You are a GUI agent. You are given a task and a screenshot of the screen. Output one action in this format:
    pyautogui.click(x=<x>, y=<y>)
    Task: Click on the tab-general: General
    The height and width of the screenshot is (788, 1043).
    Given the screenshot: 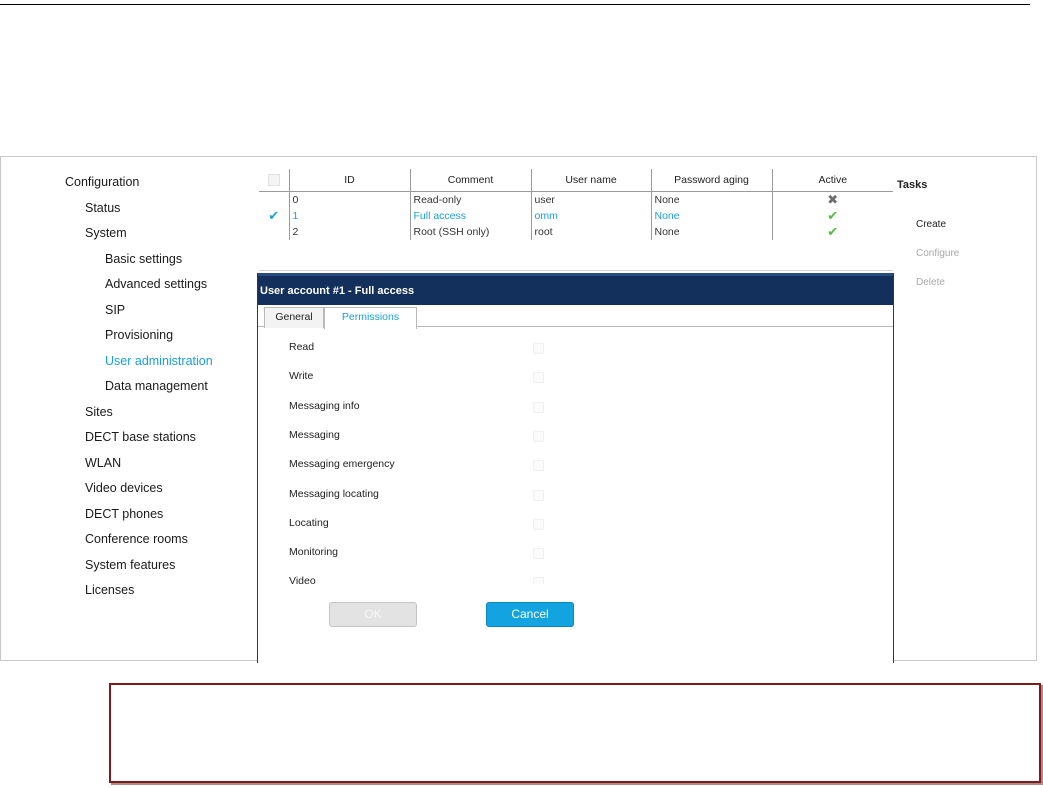 What is the action you would take?
    pyautogui.click(x=294, y=317)
    